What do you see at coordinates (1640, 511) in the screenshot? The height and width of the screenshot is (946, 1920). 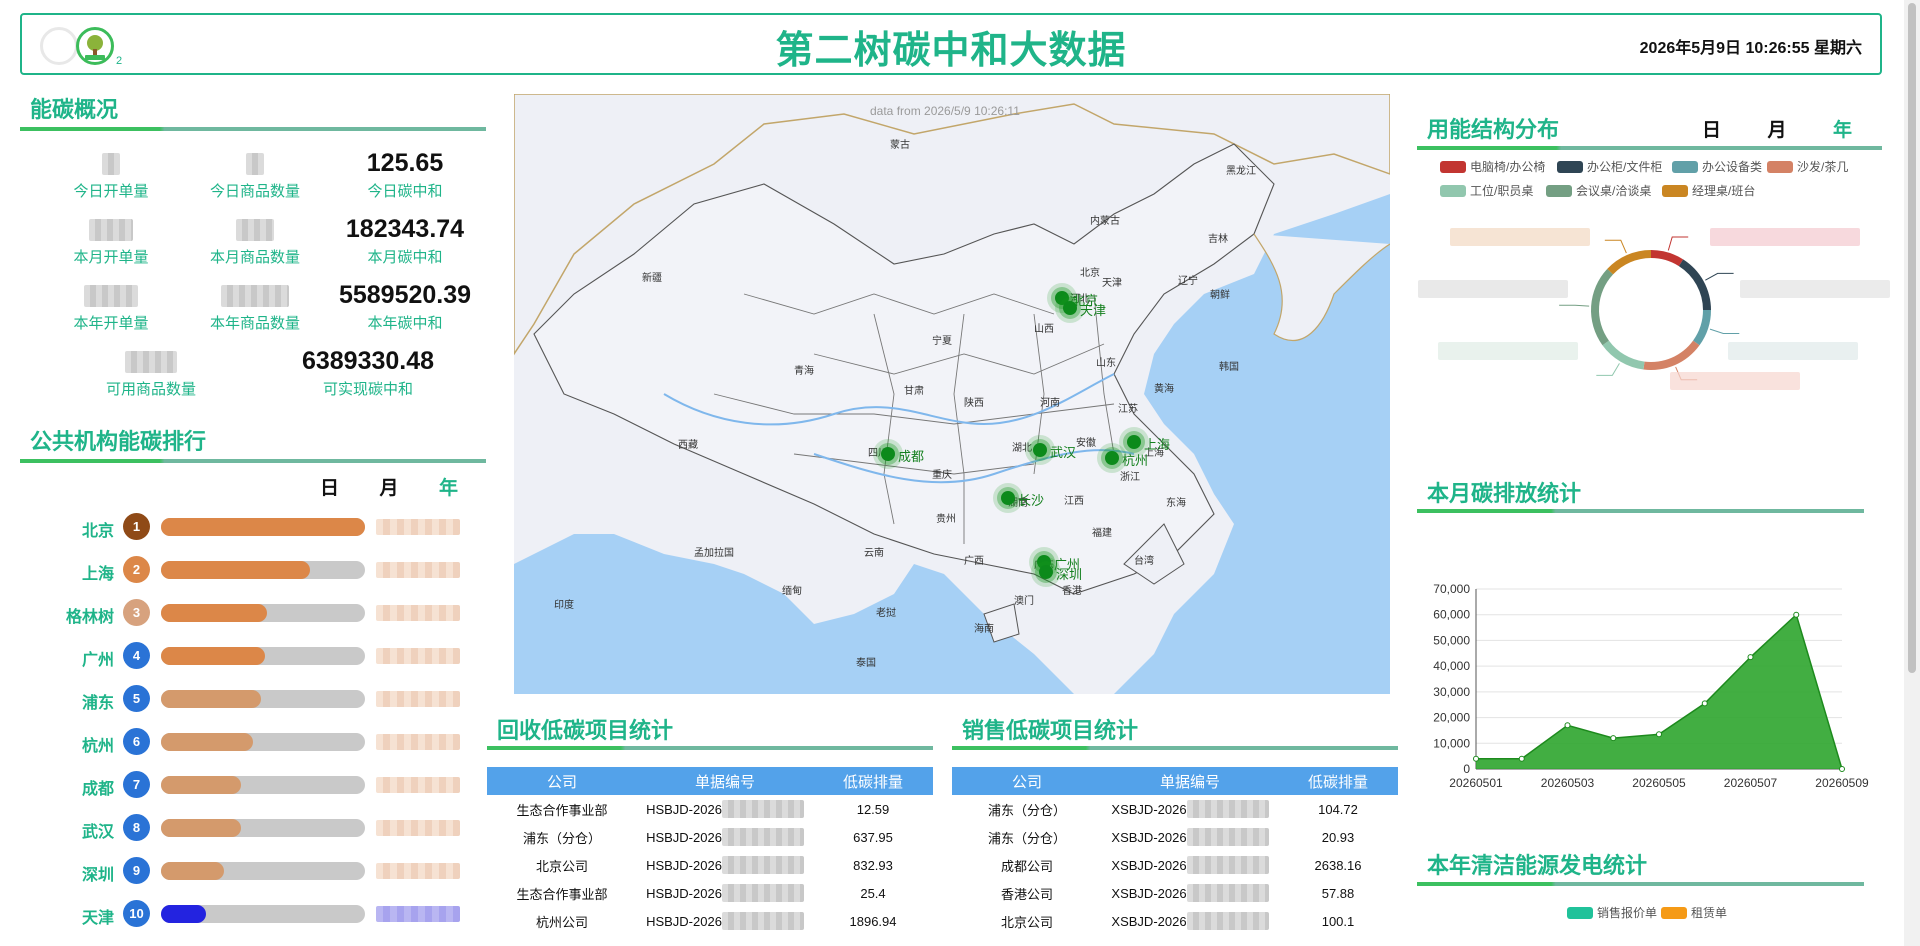 I see `monthly-emission-divider` at bounding box center [1640, 511].